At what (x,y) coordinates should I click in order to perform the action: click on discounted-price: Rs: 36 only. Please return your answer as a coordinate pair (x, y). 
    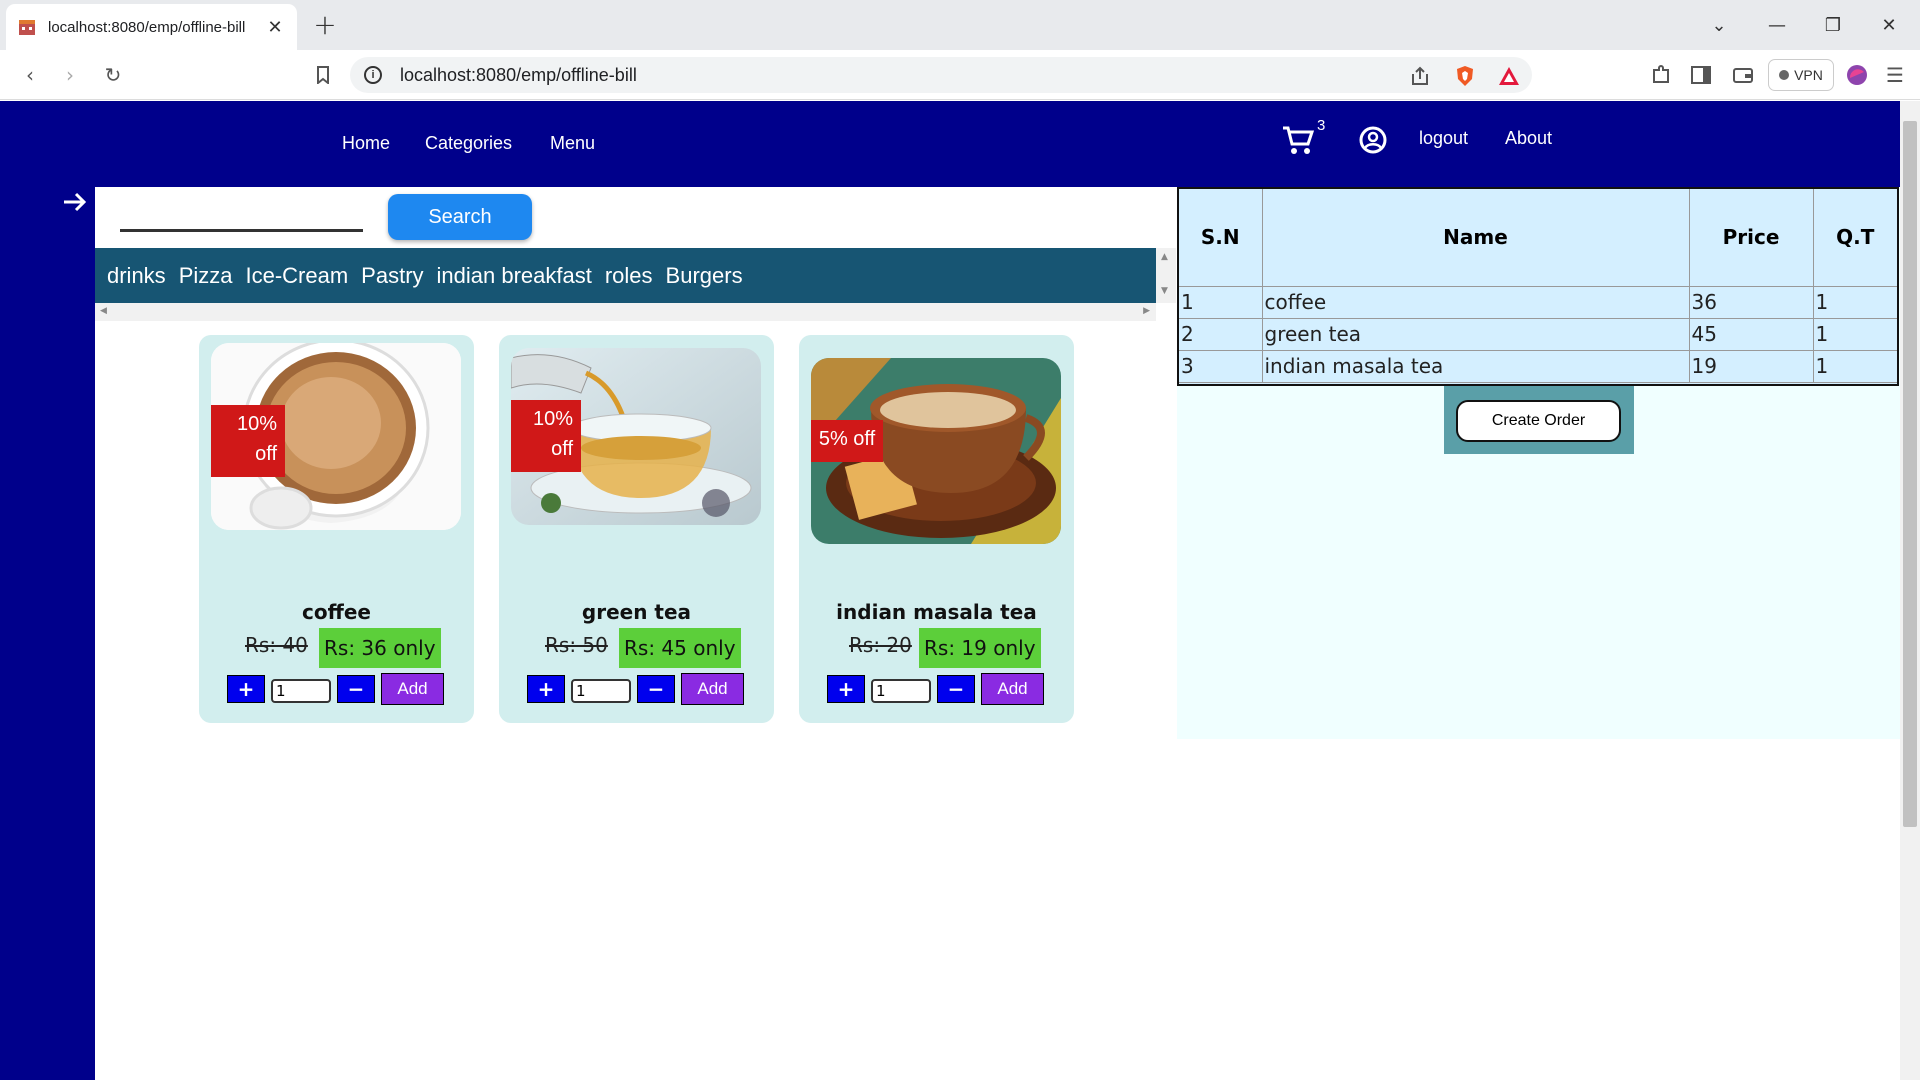
    Looking at the image, I should click on (380, 648).